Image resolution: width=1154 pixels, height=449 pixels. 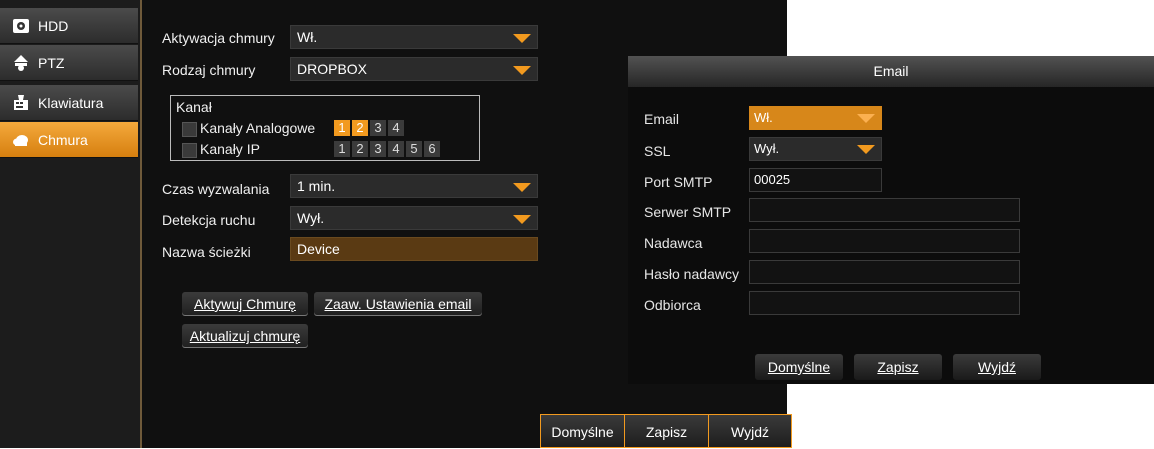 What do you see at coordinates (21, 26) in the screenshot?
I see `hdd-icon` at bounding box center [21, 26].